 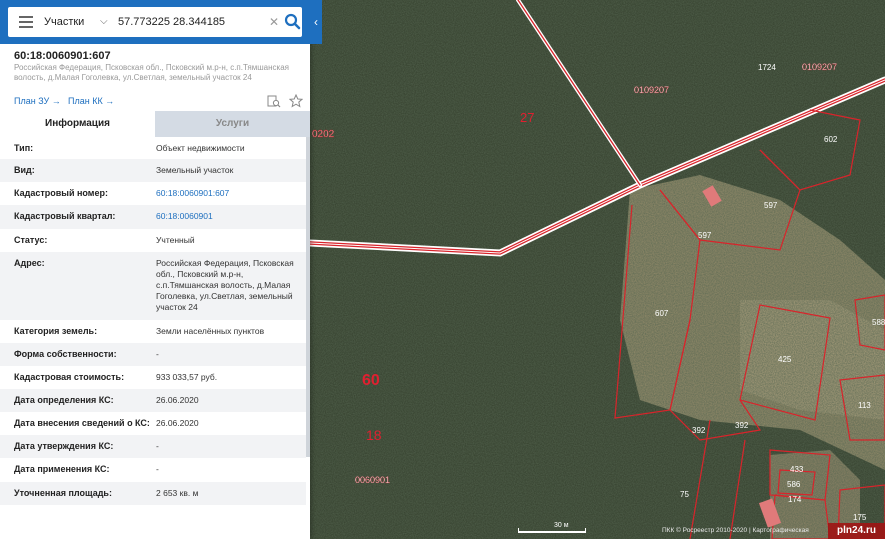 I want to click on search-icon, so click(x=292, y=21).